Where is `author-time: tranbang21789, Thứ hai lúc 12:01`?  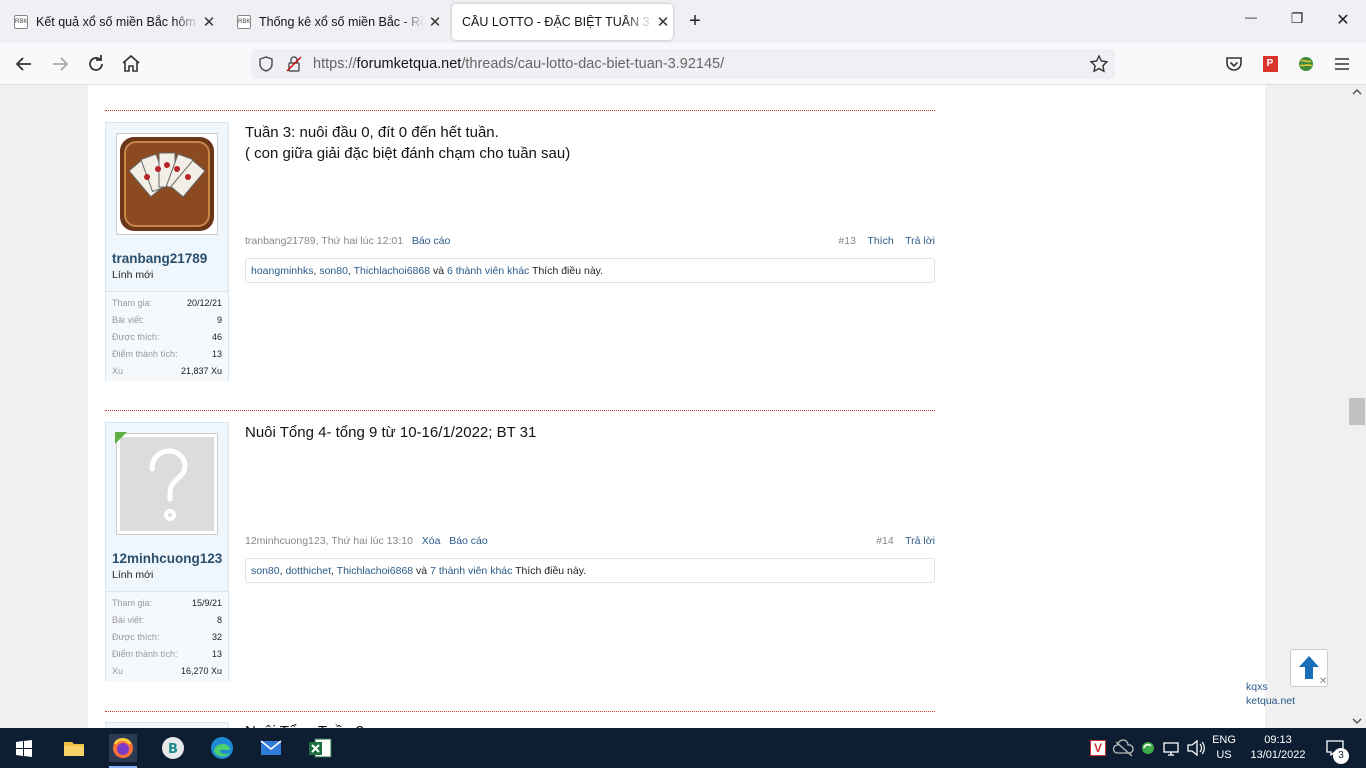
author-time: tranbang21789, Thứ hai lúc 12:01 is located at coordinates (324, 241).